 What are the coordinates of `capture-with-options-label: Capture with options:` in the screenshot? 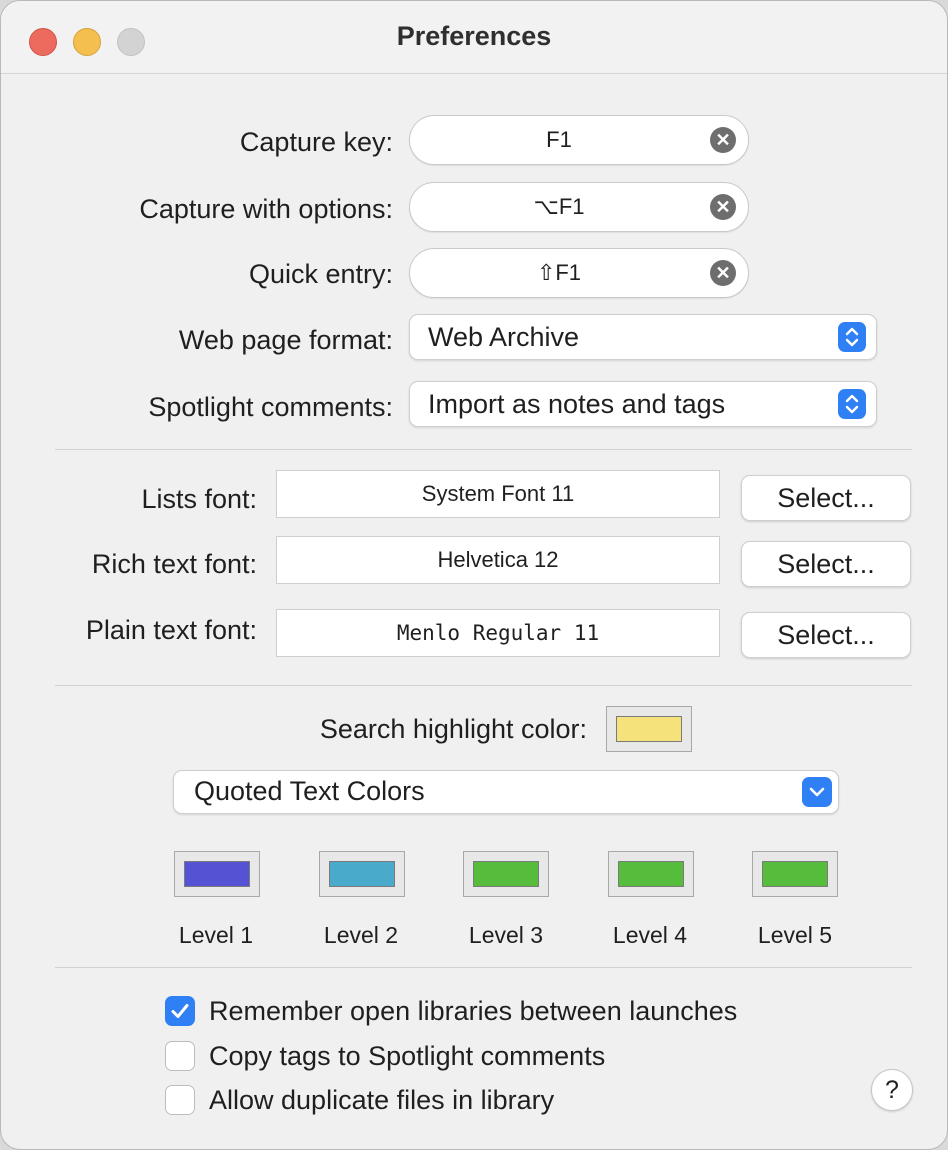 It's located at (266, 209).